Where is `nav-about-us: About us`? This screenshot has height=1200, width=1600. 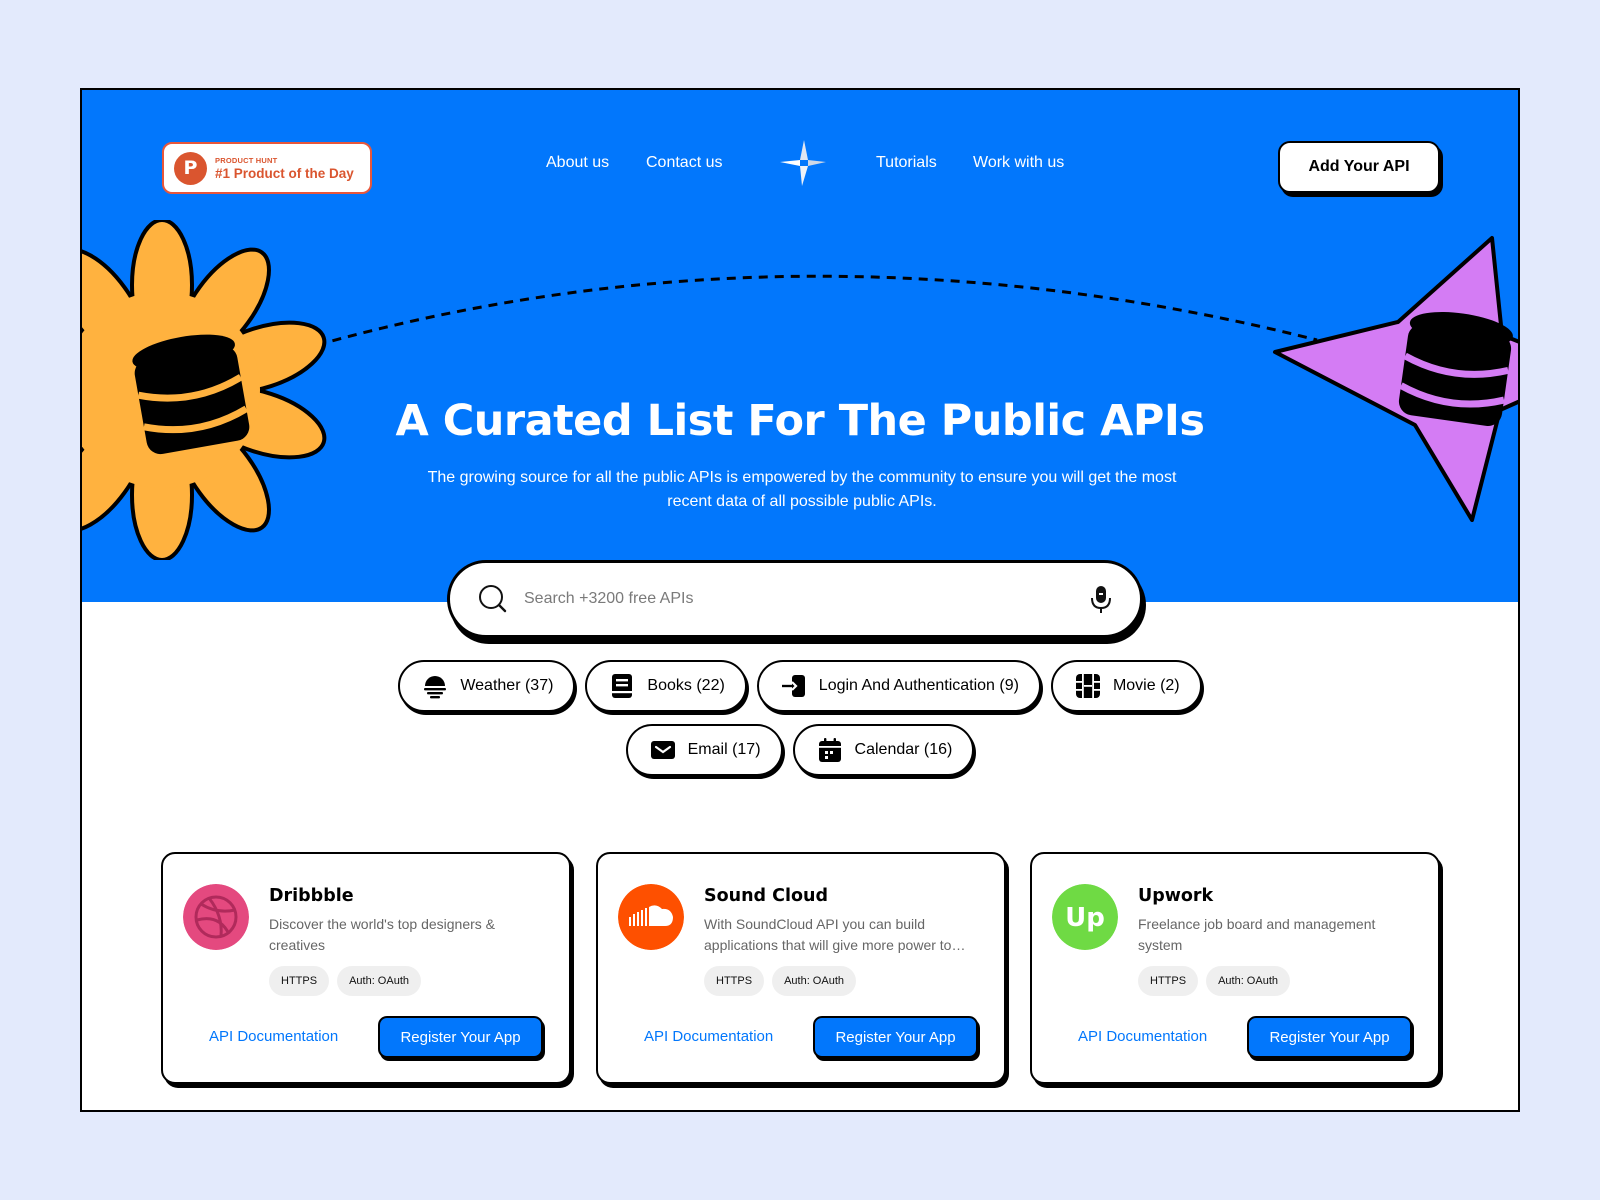
nav-about-us: About us is located at coordinates (577, 163).